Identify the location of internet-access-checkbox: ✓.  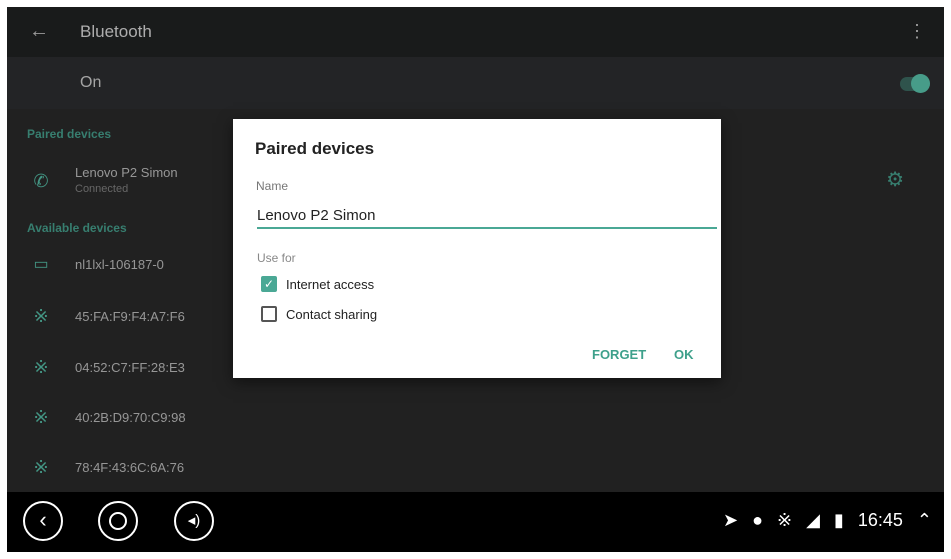
(269, 284).